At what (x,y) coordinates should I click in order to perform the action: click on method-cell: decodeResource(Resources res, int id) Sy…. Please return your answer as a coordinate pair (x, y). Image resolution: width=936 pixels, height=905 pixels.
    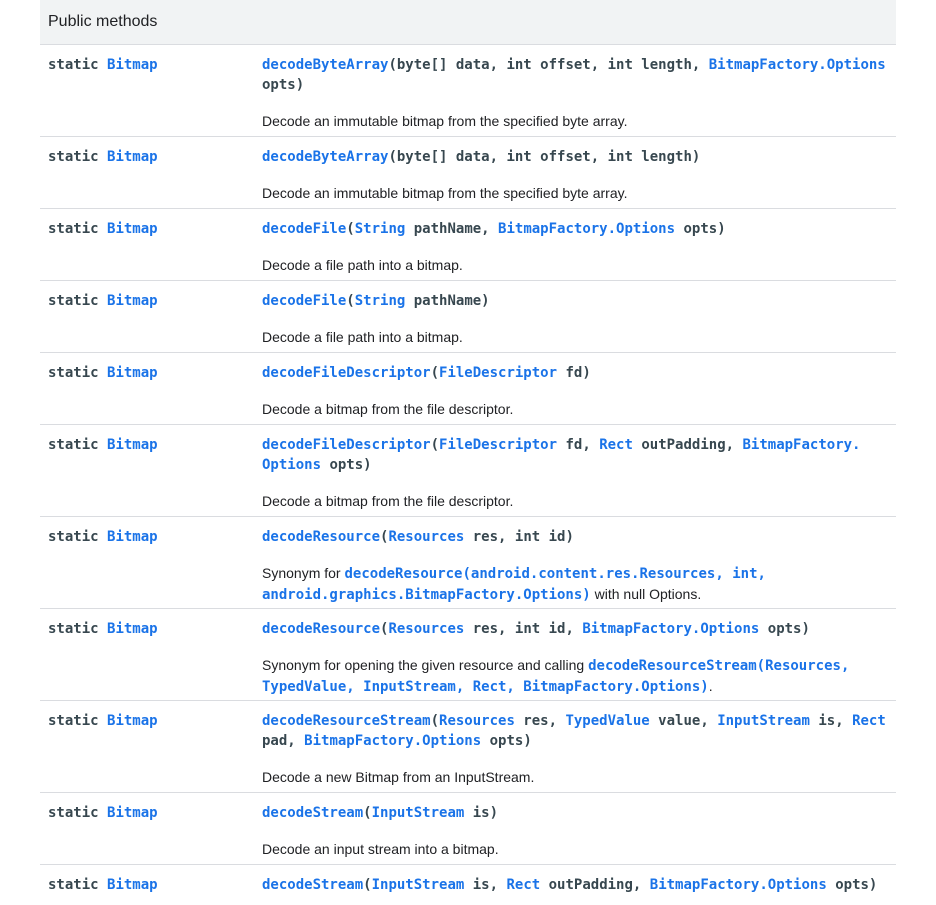
    Looking at the image, I should click on (575, 562).